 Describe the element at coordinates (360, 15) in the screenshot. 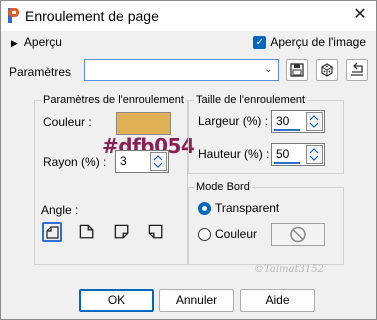

I see `close-icon: ✕` at that location.